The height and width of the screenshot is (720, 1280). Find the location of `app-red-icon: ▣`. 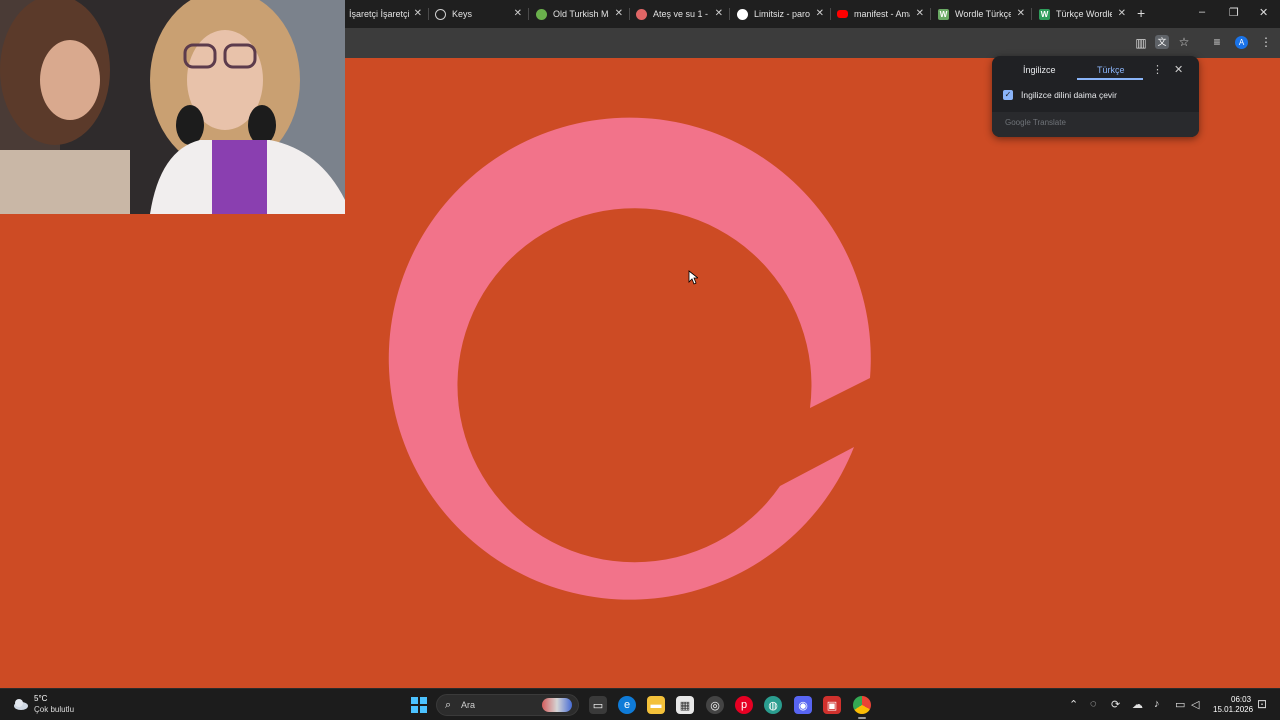

app-red-icon: ▣ is located at coordinates (832, 705).